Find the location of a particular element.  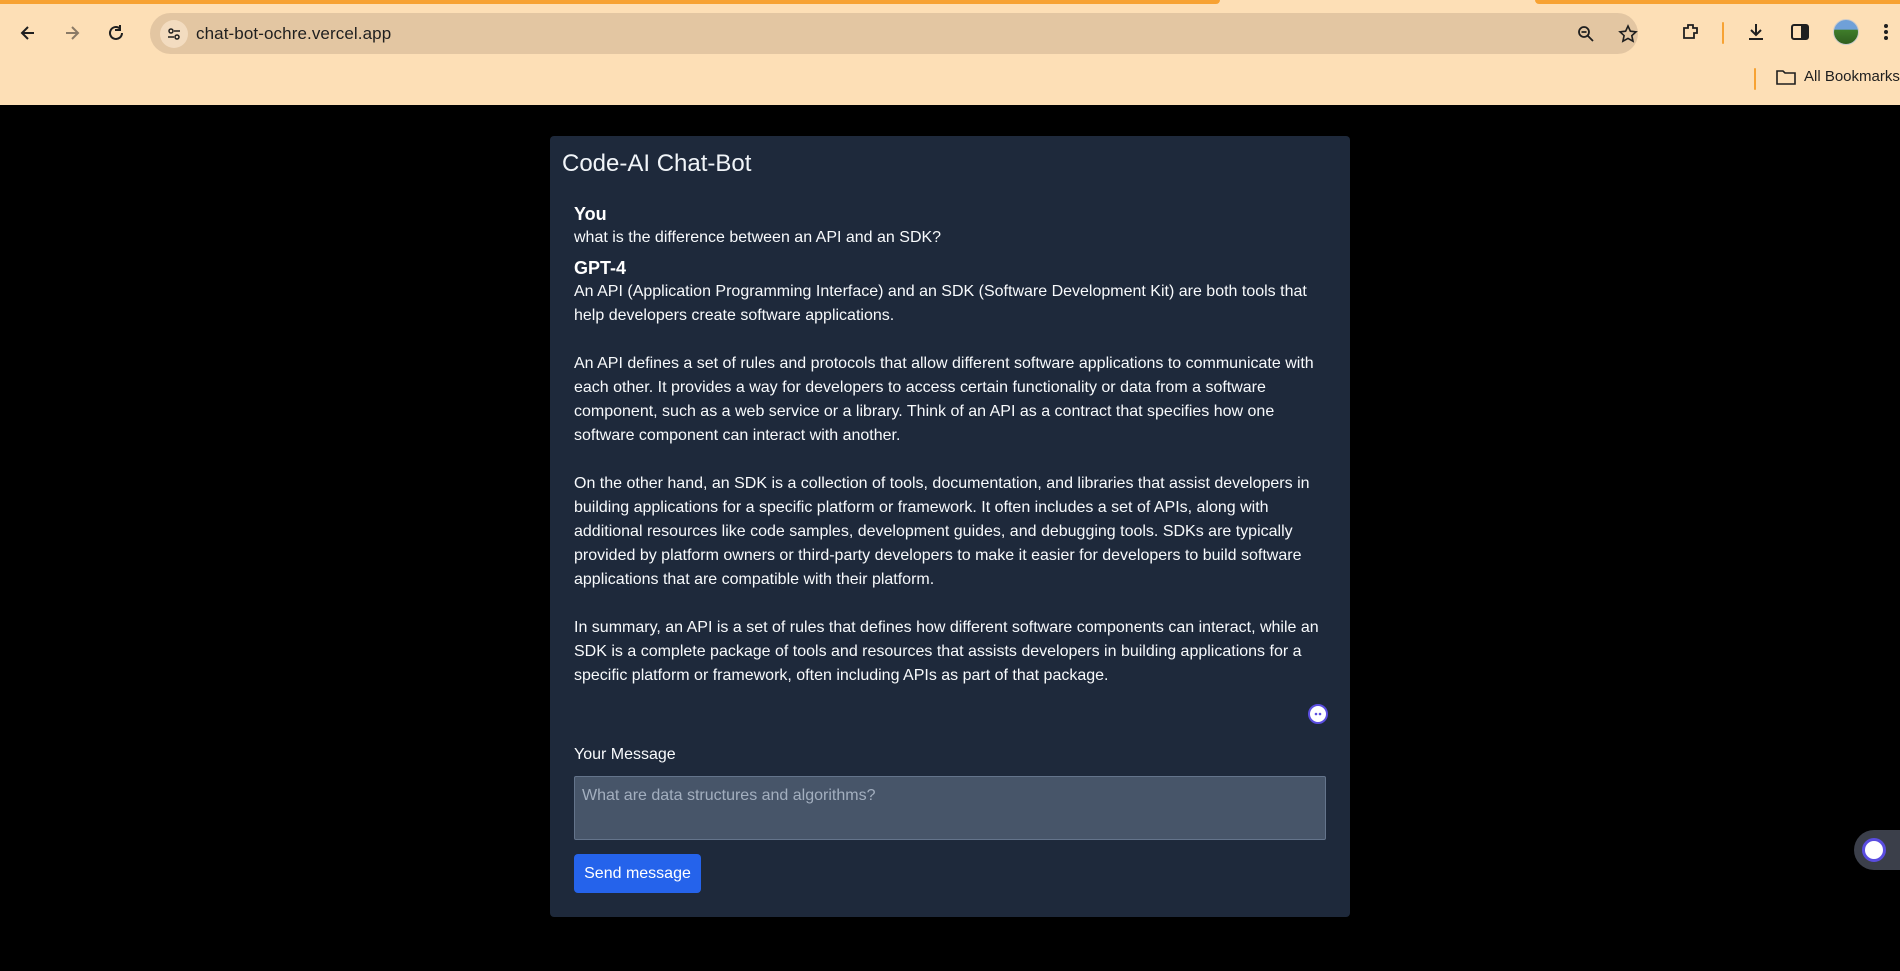

menu-icon is located at coordinates (1886, 32).